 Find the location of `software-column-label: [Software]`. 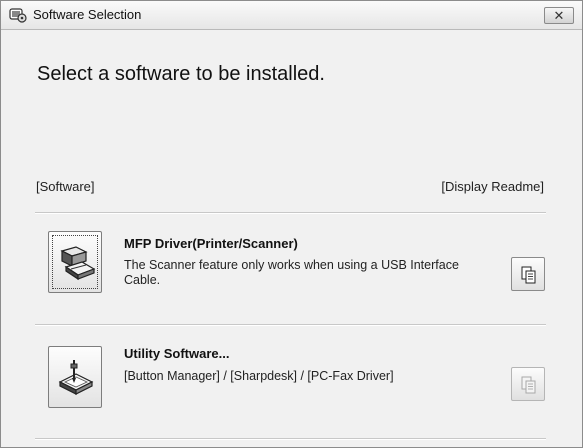

software-column-label: [Software] is located at coordinates (65, 186).